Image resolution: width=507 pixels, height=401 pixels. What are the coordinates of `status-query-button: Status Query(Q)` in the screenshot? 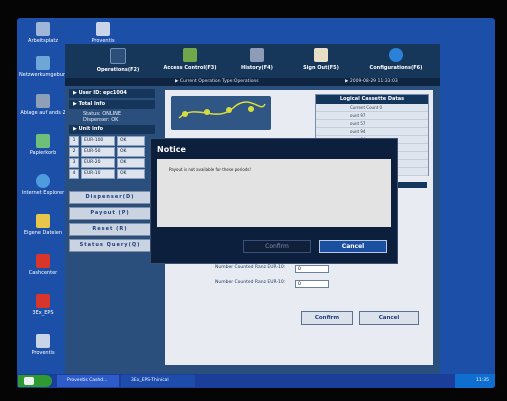 It's located at (110, 245).